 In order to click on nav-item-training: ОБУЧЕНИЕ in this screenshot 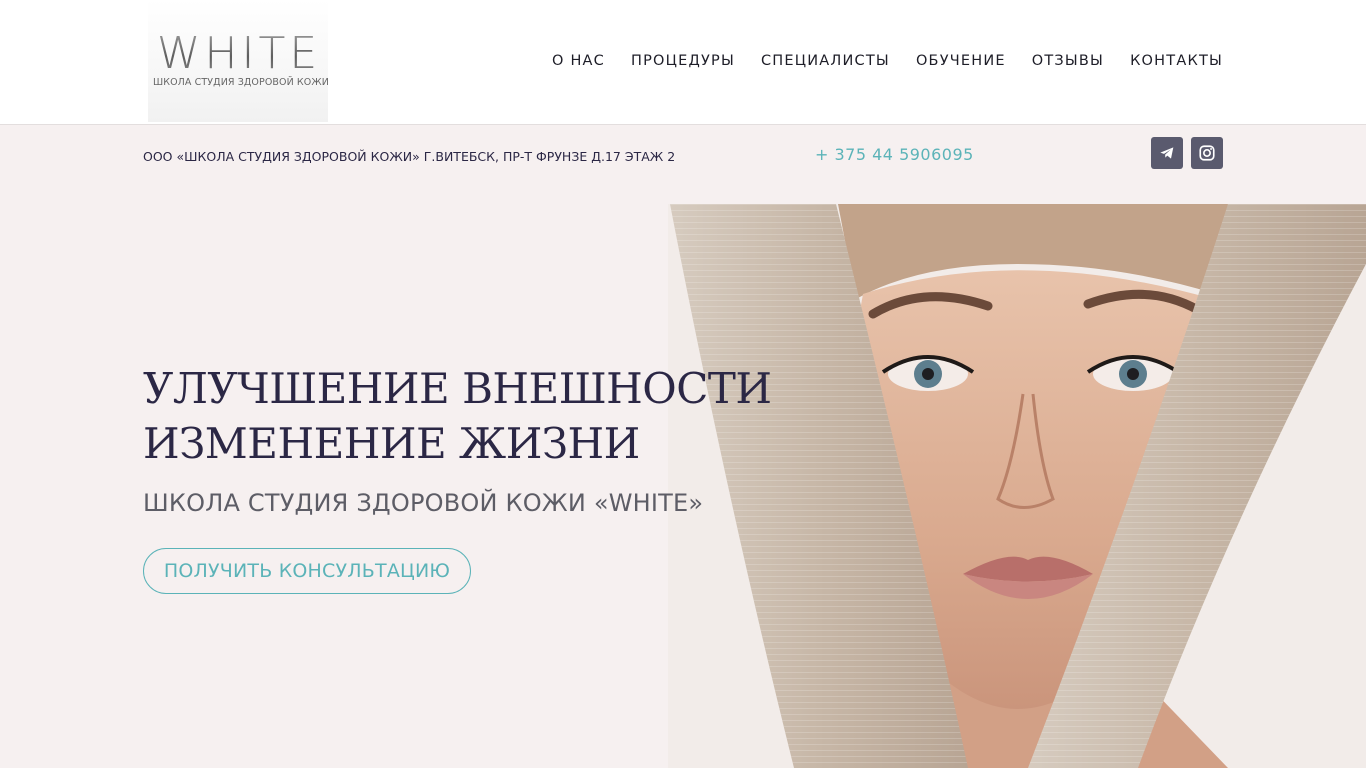, I will do `click(961, 61)`.